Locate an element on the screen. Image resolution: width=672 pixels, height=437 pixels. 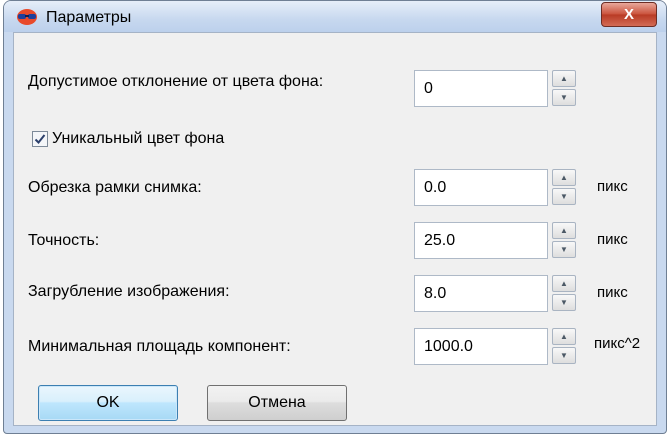
close-icon: X is located at coordinates (628, 14).